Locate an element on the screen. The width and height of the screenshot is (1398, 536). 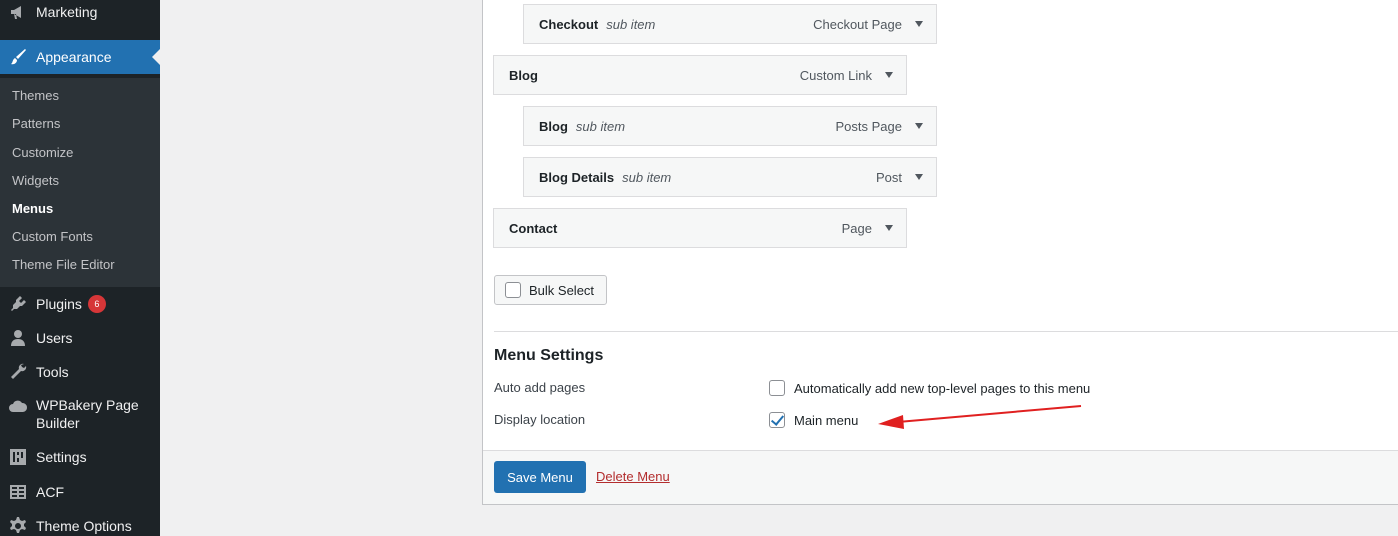
auto-add-label: Auto add pages is located at coordinates (540, 387).